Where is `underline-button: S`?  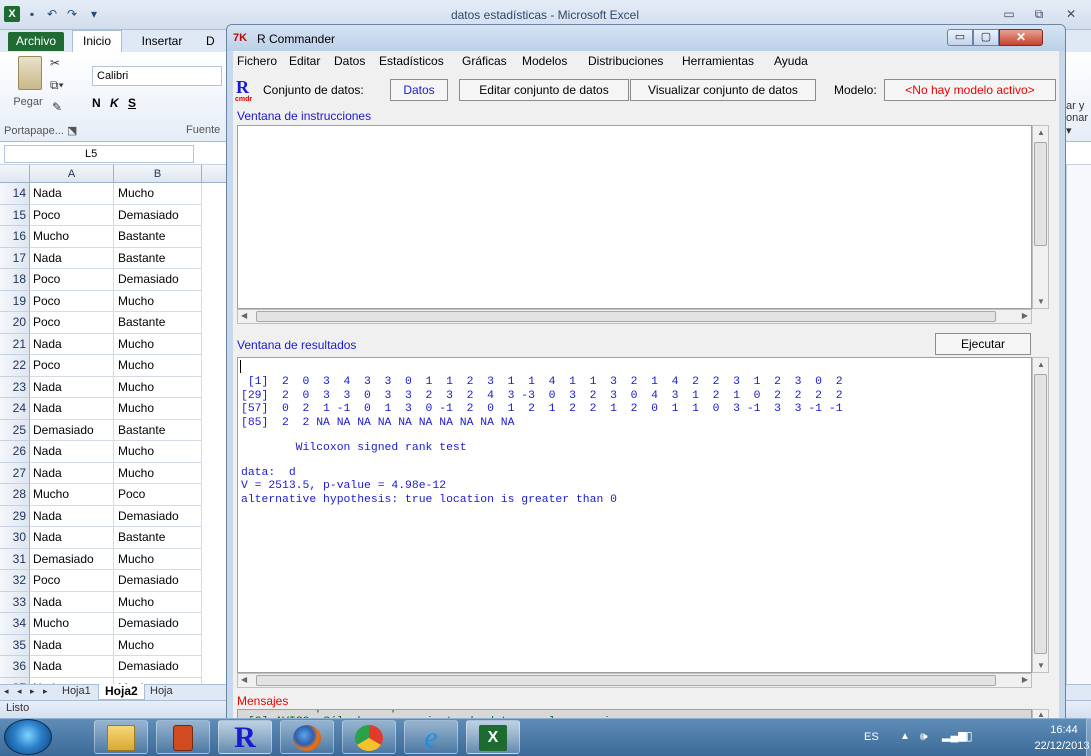 underline-button: S is located at coordinates (135, 103).